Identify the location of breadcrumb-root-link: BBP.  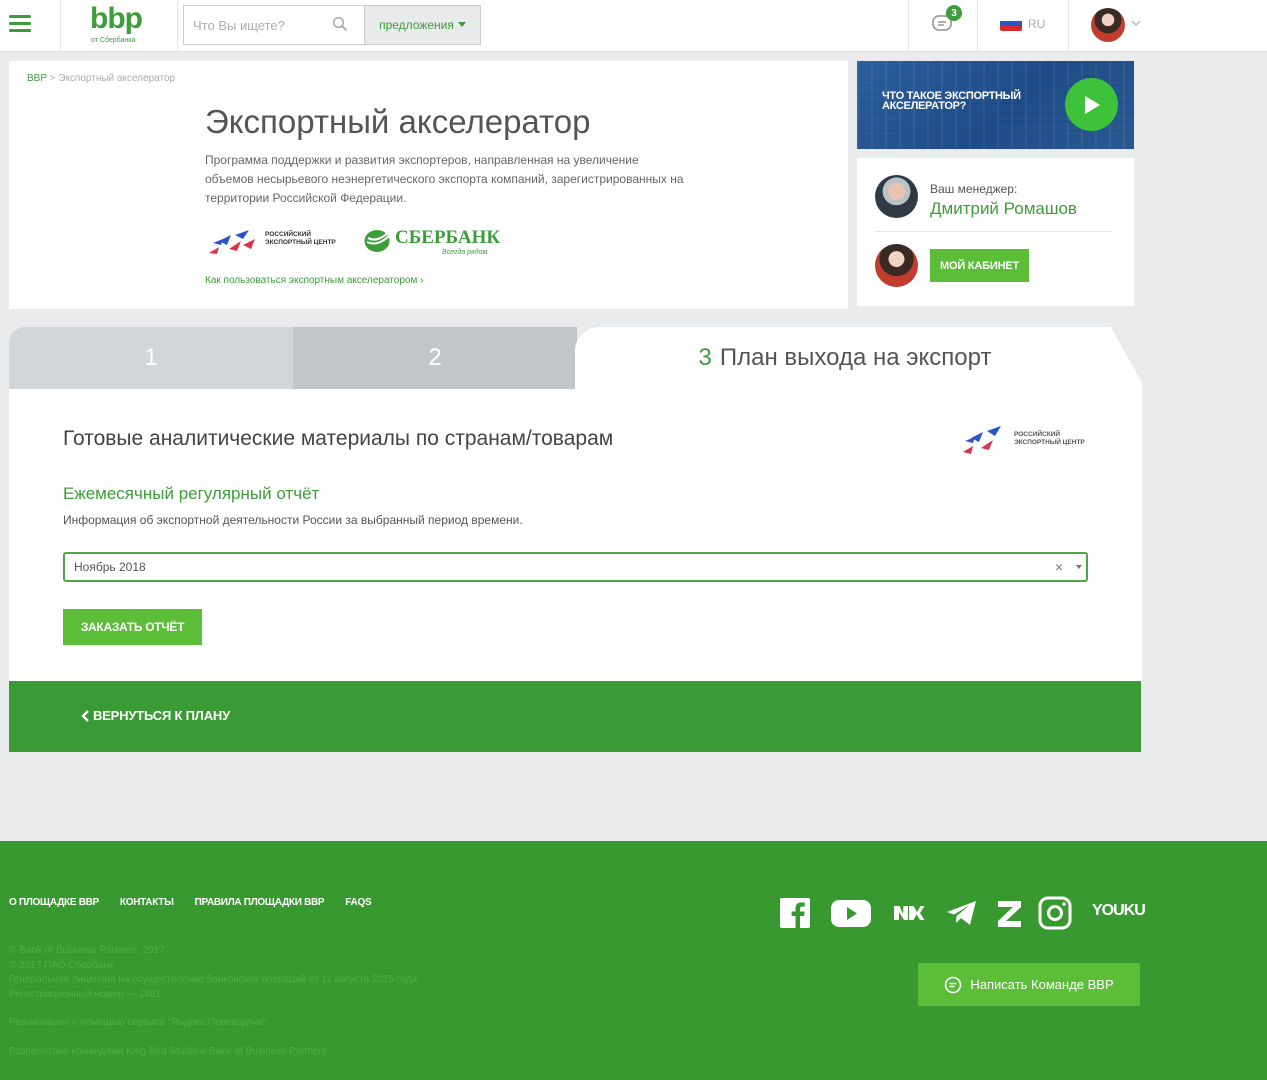
(37, 78).